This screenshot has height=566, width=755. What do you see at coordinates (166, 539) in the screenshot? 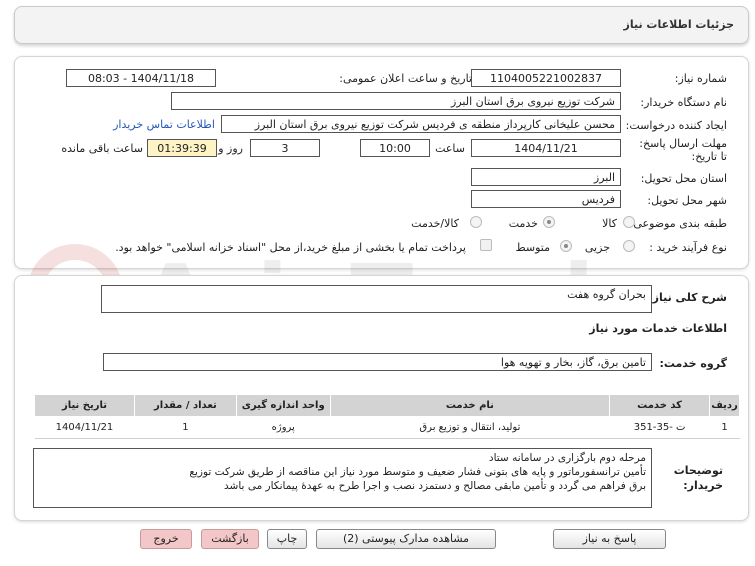
I see `exit-button: خروج` at bounding box center [166, 539].